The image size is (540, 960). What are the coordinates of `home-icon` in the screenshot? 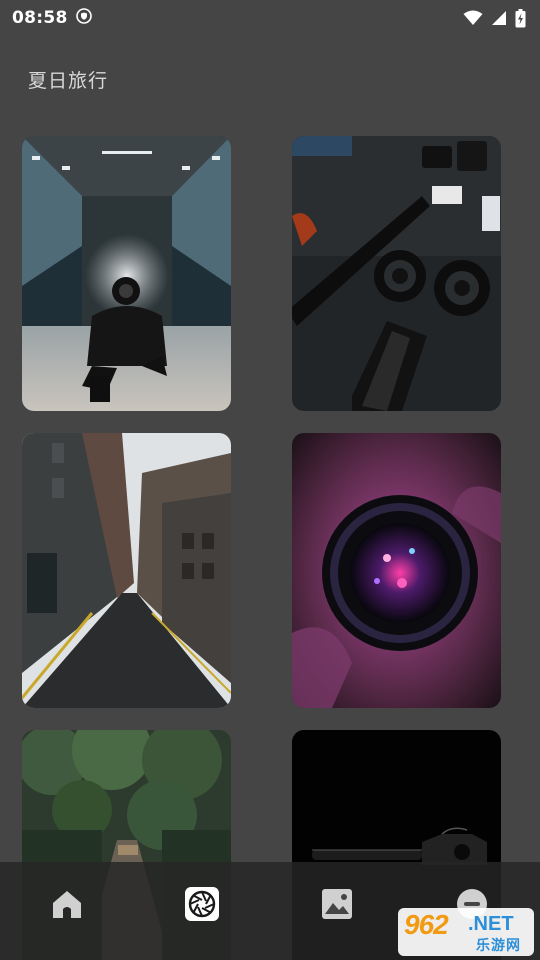 It's located at (67, 906).